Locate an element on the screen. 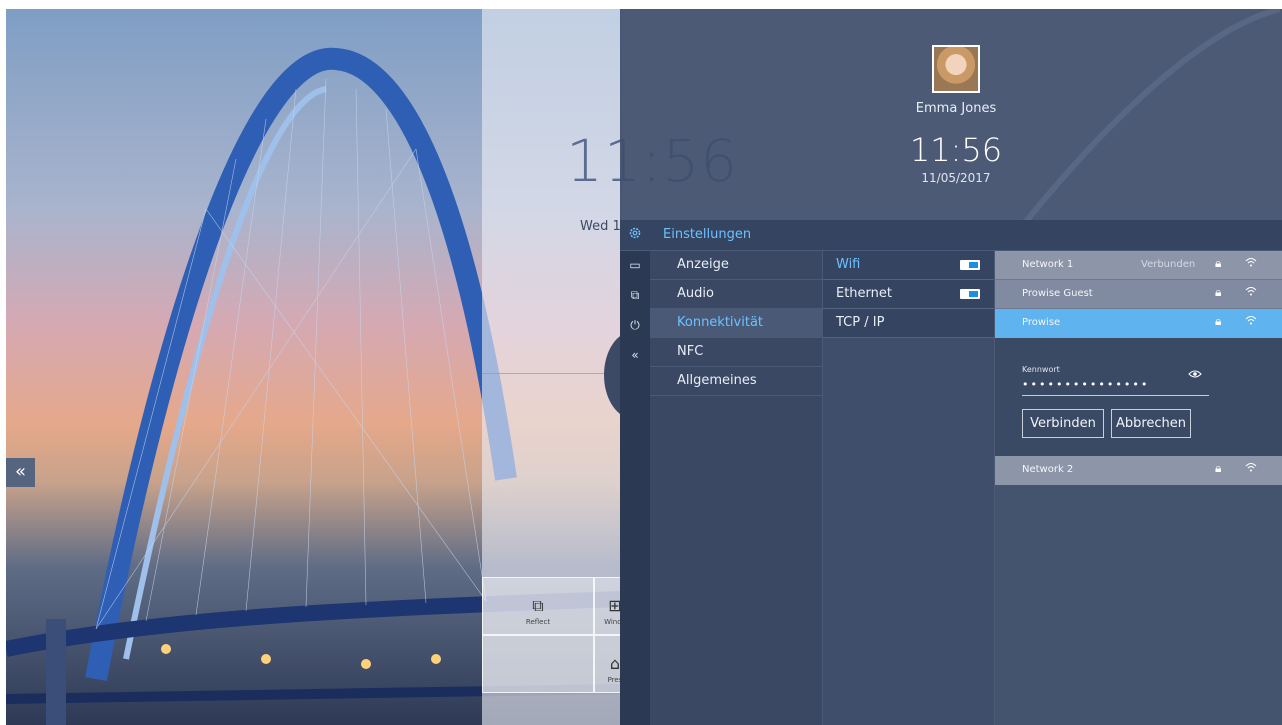 Image resolution: width=1282 pixels, height=725 pixels. network-name: Network 1 is located at coordinates (1048, 264).